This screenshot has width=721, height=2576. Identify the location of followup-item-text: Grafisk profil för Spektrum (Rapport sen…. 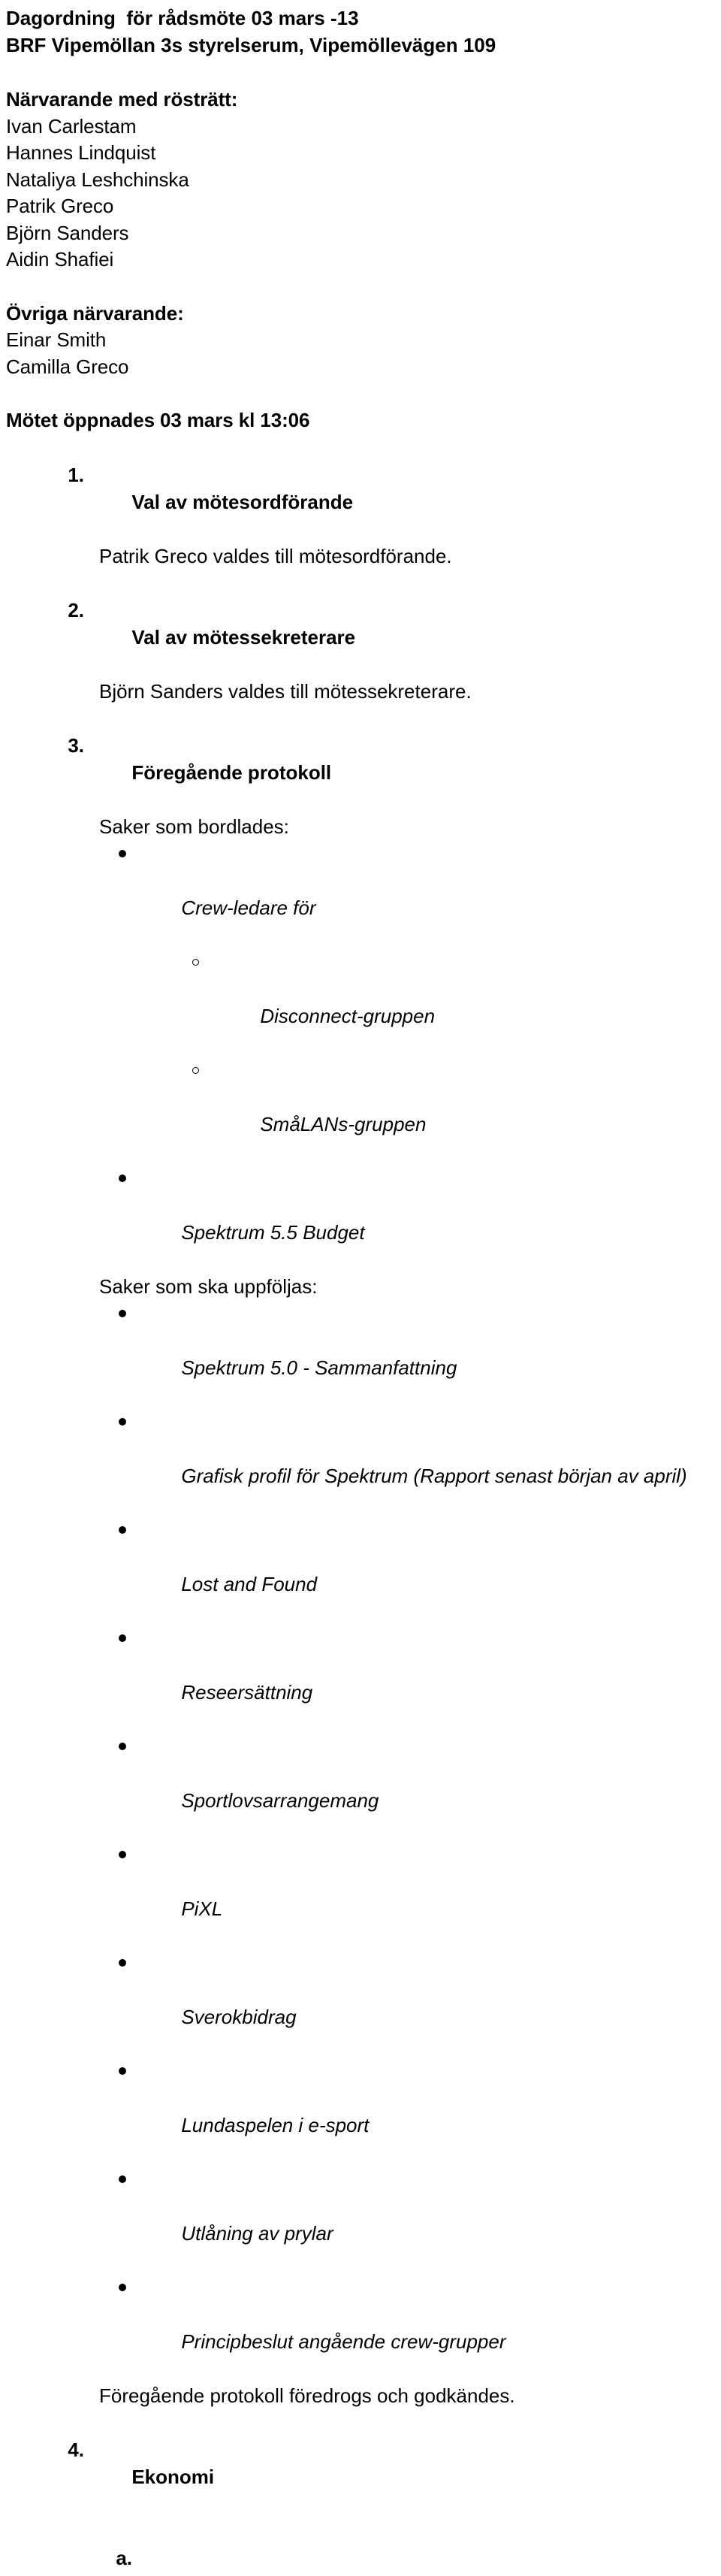
(434, 1476).